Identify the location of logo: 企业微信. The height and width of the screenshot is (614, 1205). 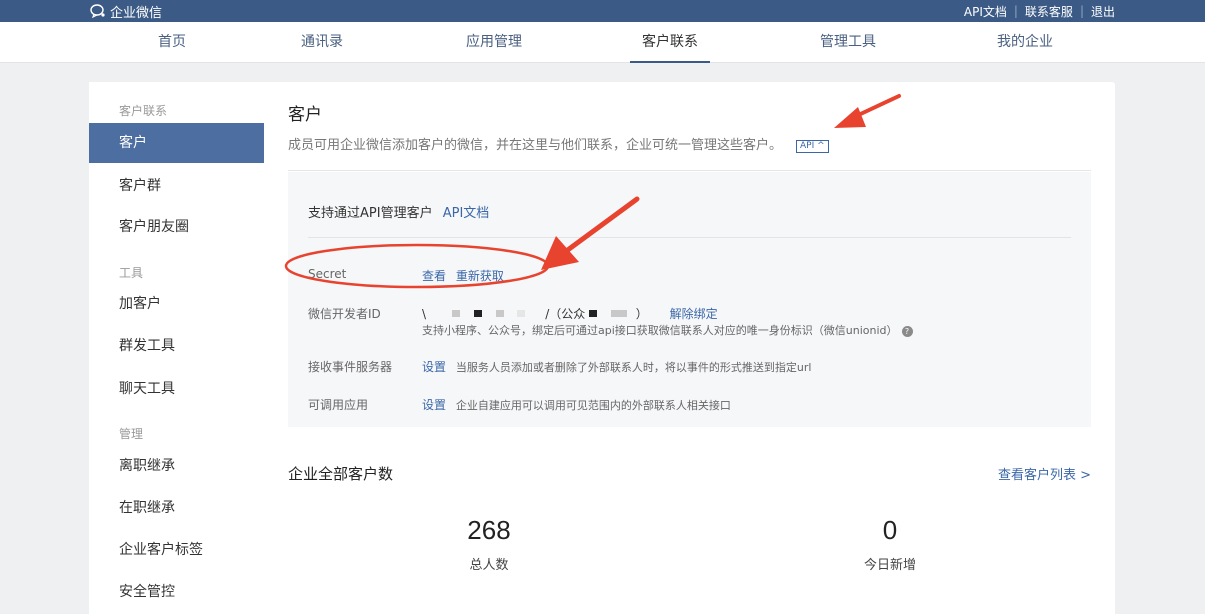
(126, 11).